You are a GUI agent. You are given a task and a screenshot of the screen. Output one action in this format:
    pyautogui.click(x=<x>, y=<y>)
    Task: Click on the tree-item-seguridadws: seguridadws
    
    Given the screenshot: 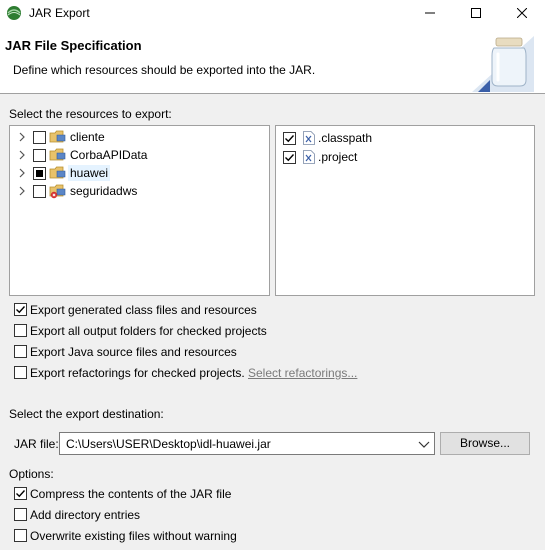 What is the action you would take?
    pyautogui.click(x=139, y=191)
    